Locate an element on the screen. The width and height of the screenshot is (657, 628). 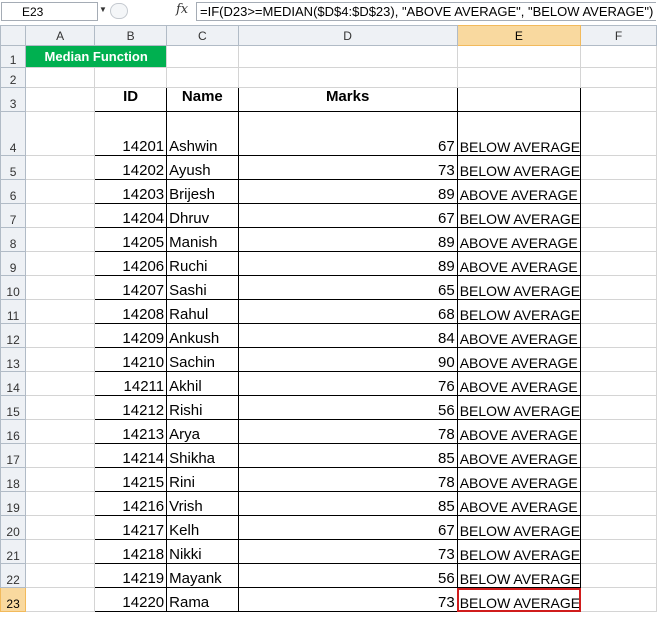
cell-id: 14211 is located at coordinates (131, 383).